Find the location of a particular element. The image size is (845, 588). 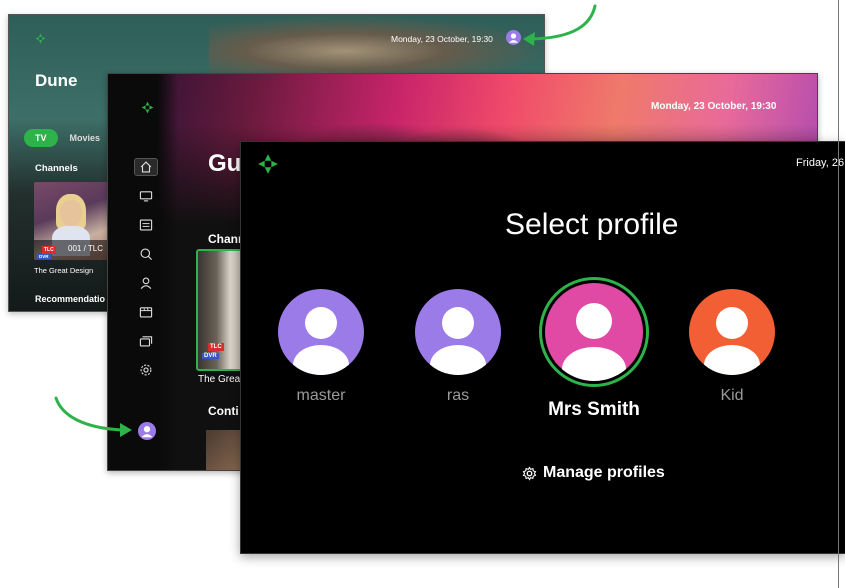

tab-movies: Movies is located at coordinates (85, 138).